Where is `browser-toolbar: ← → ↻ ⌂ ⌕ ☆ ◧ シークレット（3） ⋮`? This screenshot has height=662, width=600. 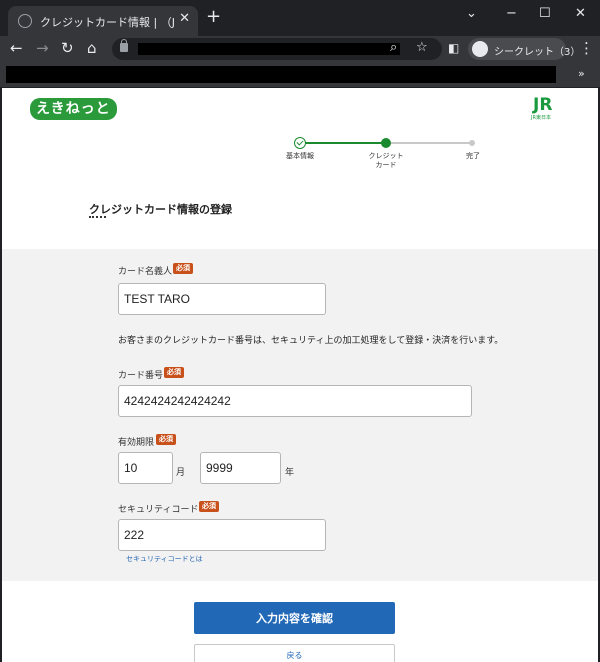
browser-toolbar: ← → ↻ ⌂ ⌕ ☆ ◧ シークレット（3） ⋮ is located at coordinates (300, 49).